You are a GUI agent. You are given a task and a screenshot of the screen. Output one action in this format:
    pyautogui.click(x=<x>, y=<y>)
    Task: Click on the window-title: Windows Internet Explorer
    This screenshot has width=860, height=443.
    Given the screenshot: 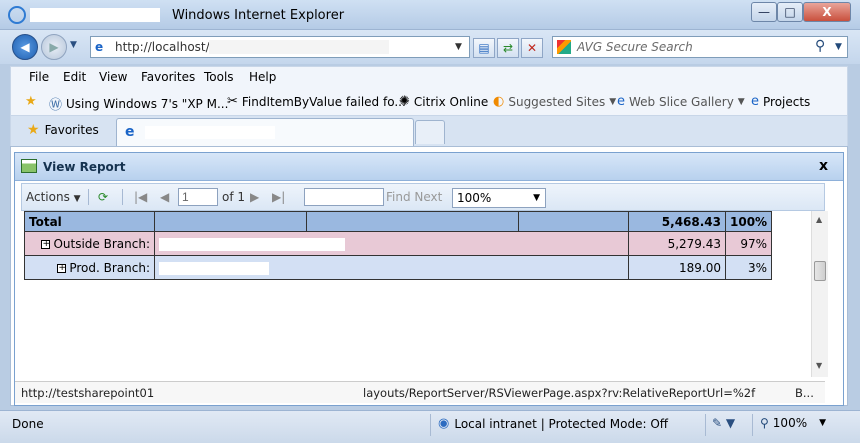 What is the action you would take?
    pyautogui.click(x=258, y=15)
    